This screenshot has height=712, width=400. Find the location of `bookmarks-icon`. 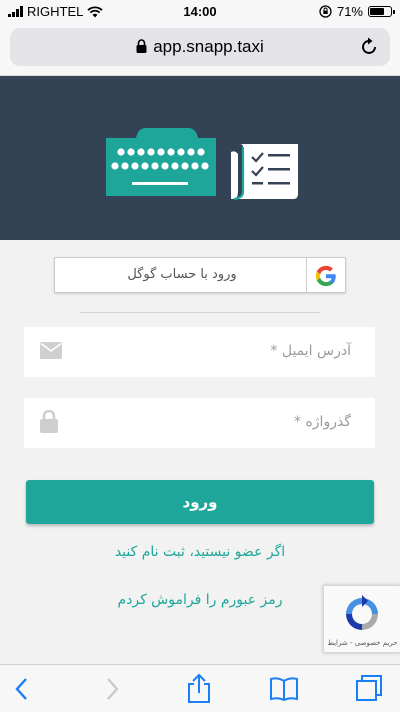

bookmarks-icon is located at coordinates (284, 689).